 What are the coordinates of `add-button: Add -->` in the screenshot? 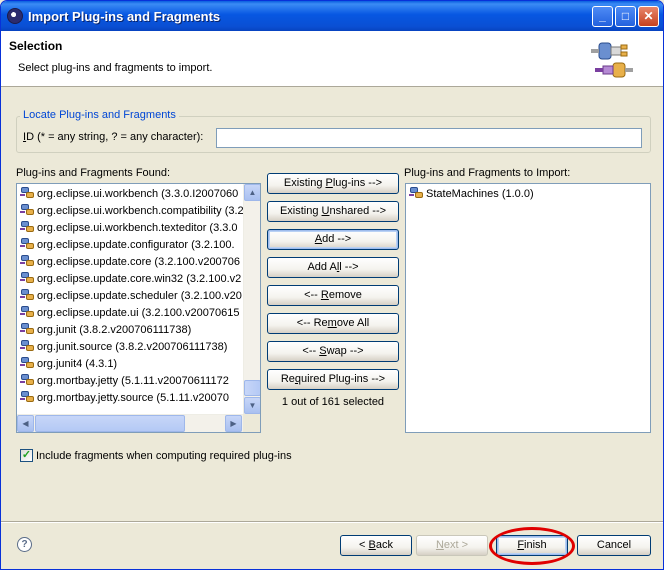 It's located at (333, 239).